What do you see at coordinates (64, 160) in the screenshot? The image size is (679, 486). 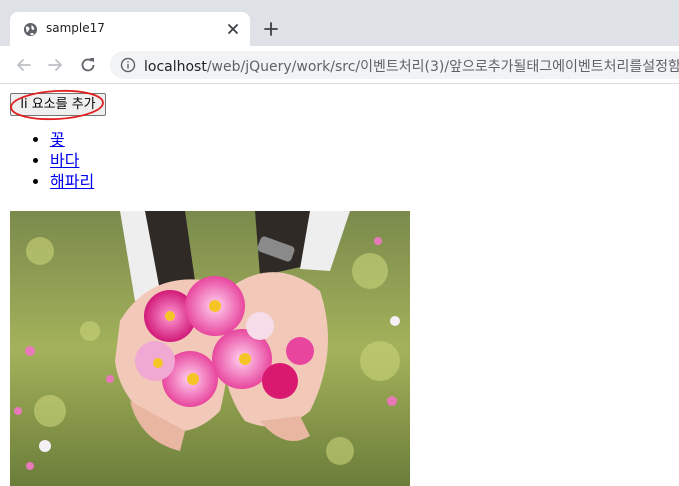 I see `list-item-link: 바다` at bounding box center [64, 160].